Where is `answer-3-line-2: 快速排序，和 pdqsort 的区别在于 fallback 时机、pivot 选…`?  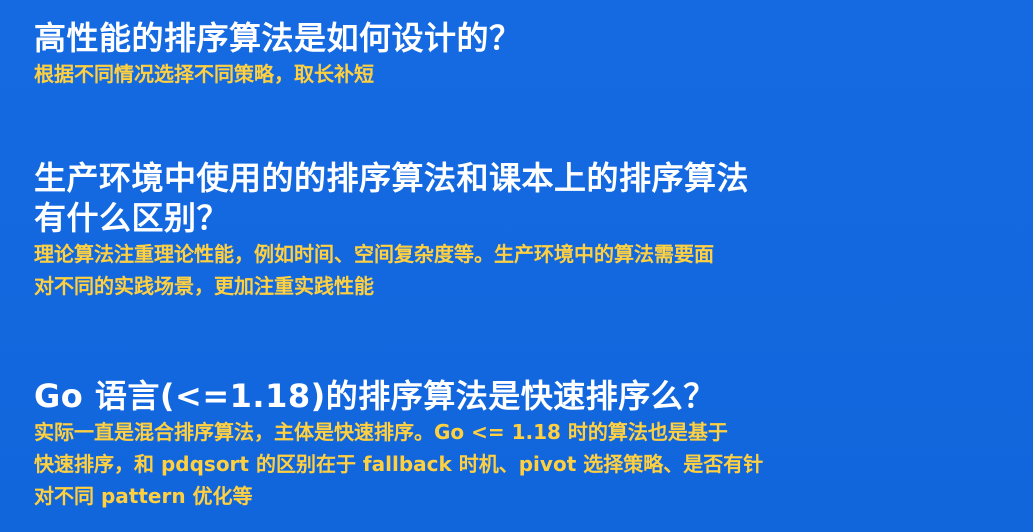
answer-3-line-2: 快速排序，和 pdqsort 的区别在于 fallback 时机、pivot 选… is located at coordinates (399, 464).